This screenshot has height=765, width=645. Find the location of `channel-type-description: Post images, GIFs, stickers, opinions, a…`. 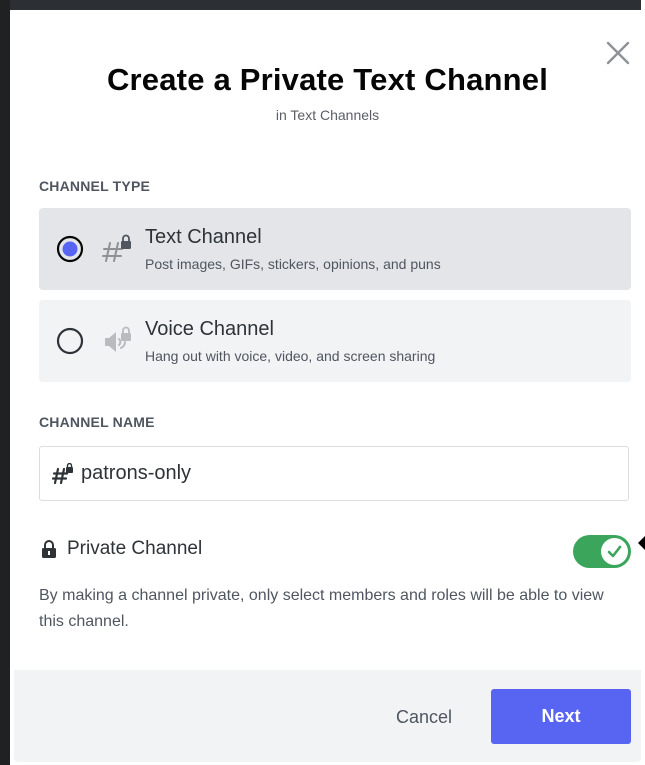

channel-type-description: Post images, GIFs, stickers, opinions, a… is located at coordinates (293, 264).